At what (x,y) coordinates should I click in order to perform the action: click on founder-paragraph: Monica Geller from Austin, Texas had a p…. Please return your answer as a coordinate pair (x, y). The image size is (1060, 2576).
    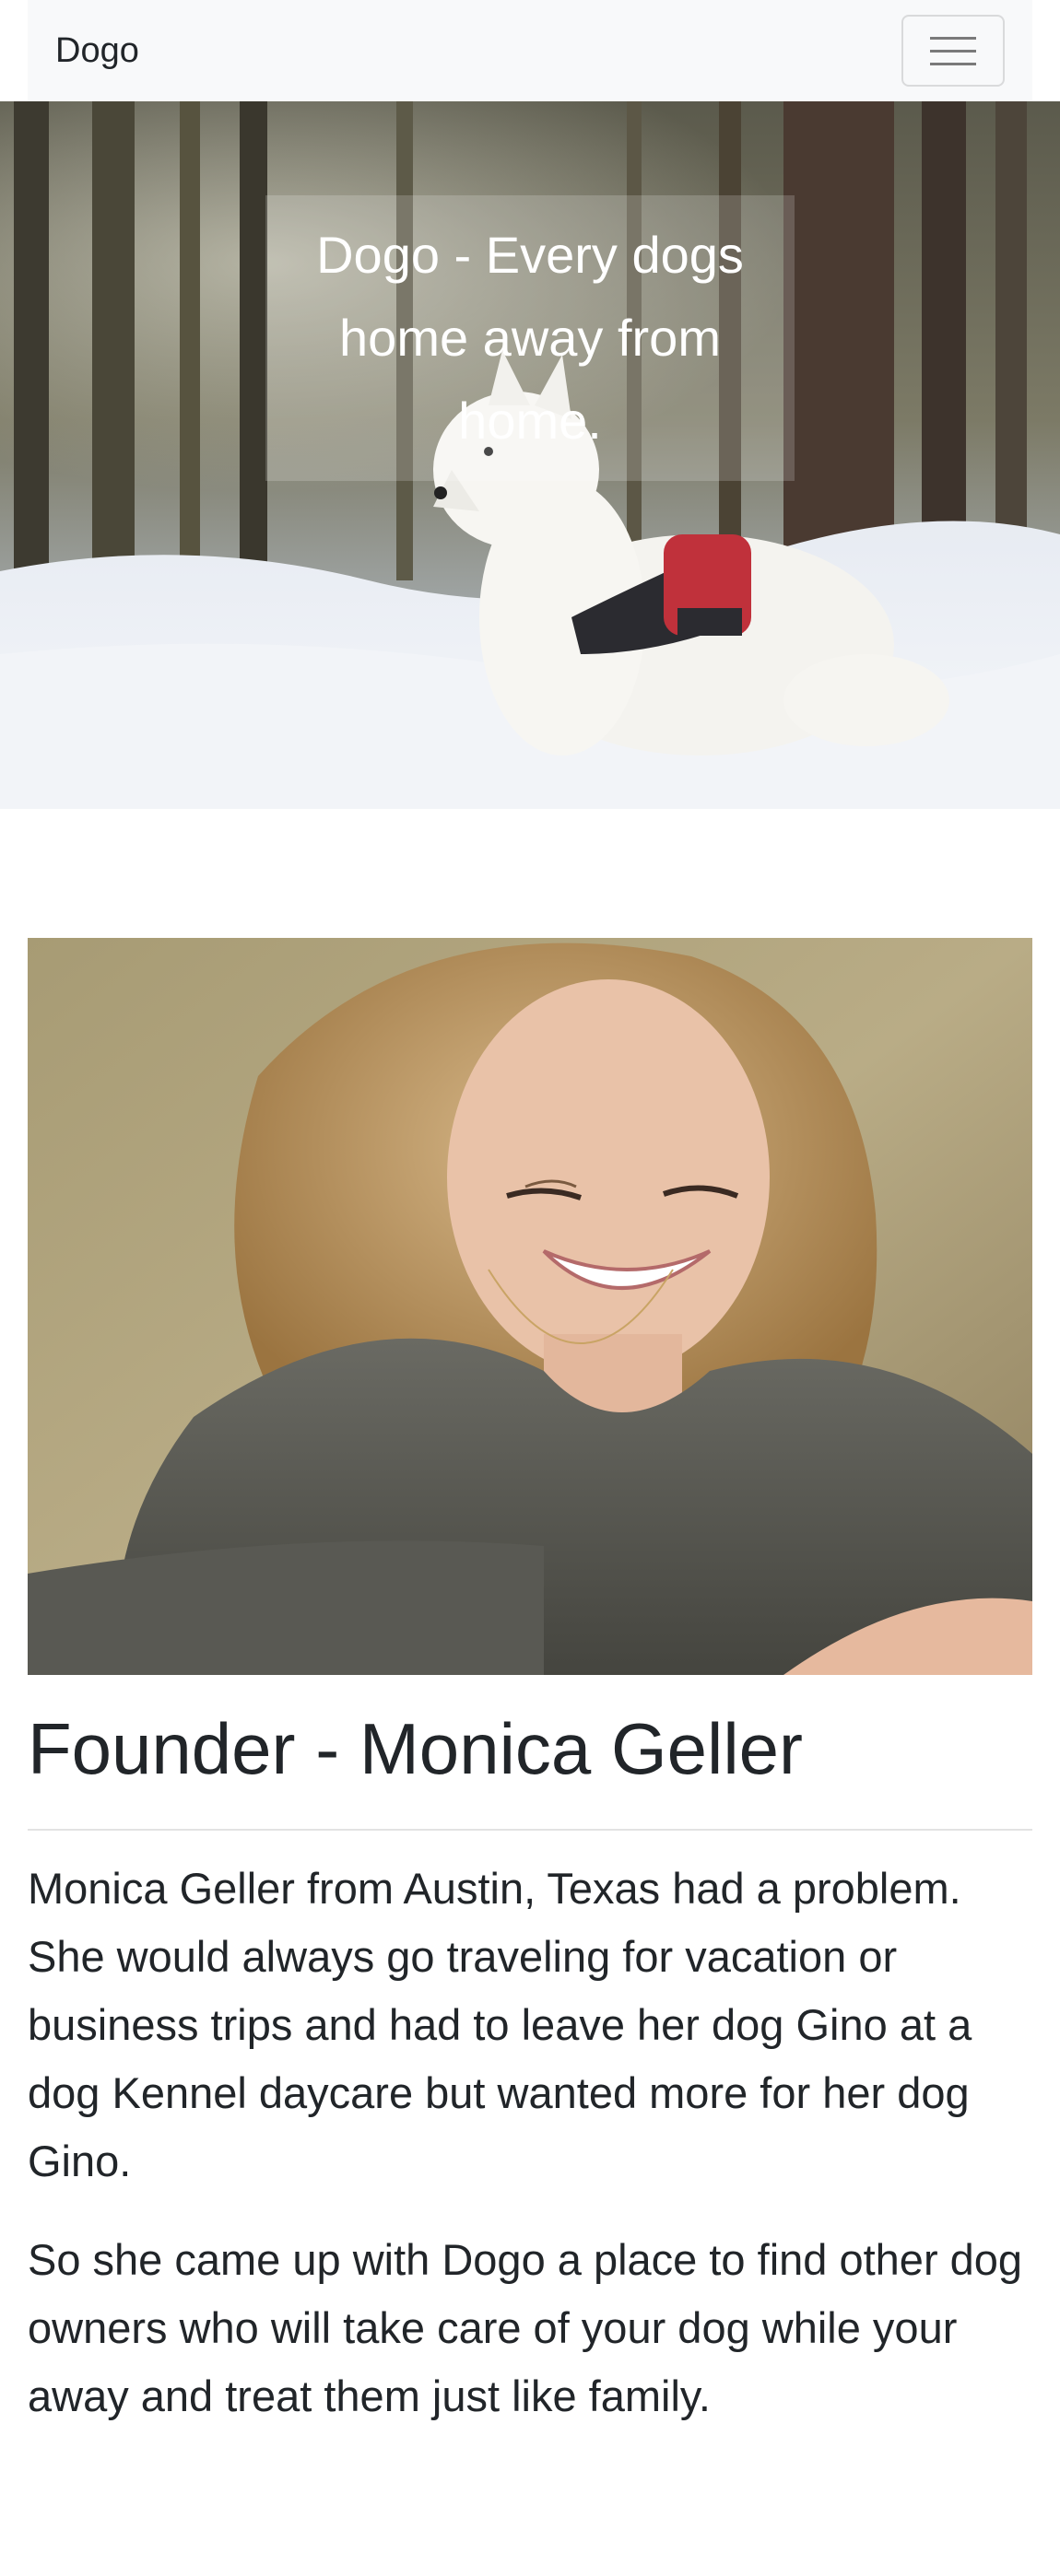
    Looking at the image, I should click on (500, 2024).